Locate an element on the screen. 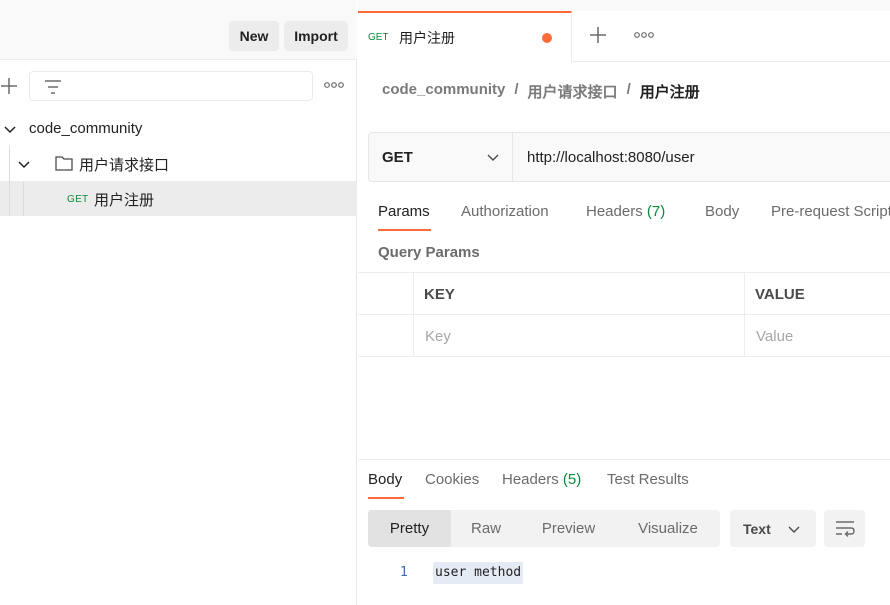  wrap-lines-icon is located at coordinates (845, 529).